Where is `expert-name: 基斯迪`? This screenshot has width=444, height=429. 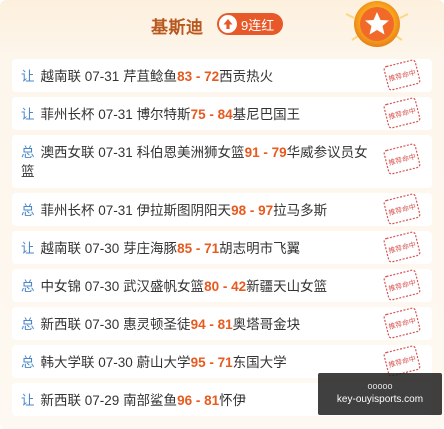
expert-name: 基斯迪 is located at coordinates (177, 25).